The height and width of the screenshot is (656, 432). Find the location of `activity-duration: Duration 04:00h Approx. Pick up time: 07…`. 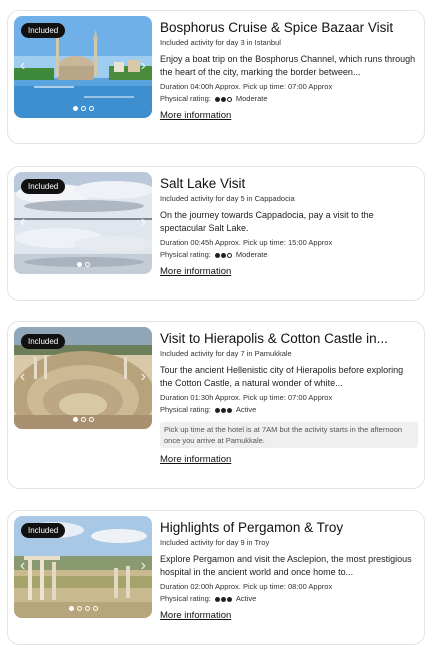

activity-duration: Duration 04:00h Approx. Pick up time: 07… is located at coordinates (246, 86).